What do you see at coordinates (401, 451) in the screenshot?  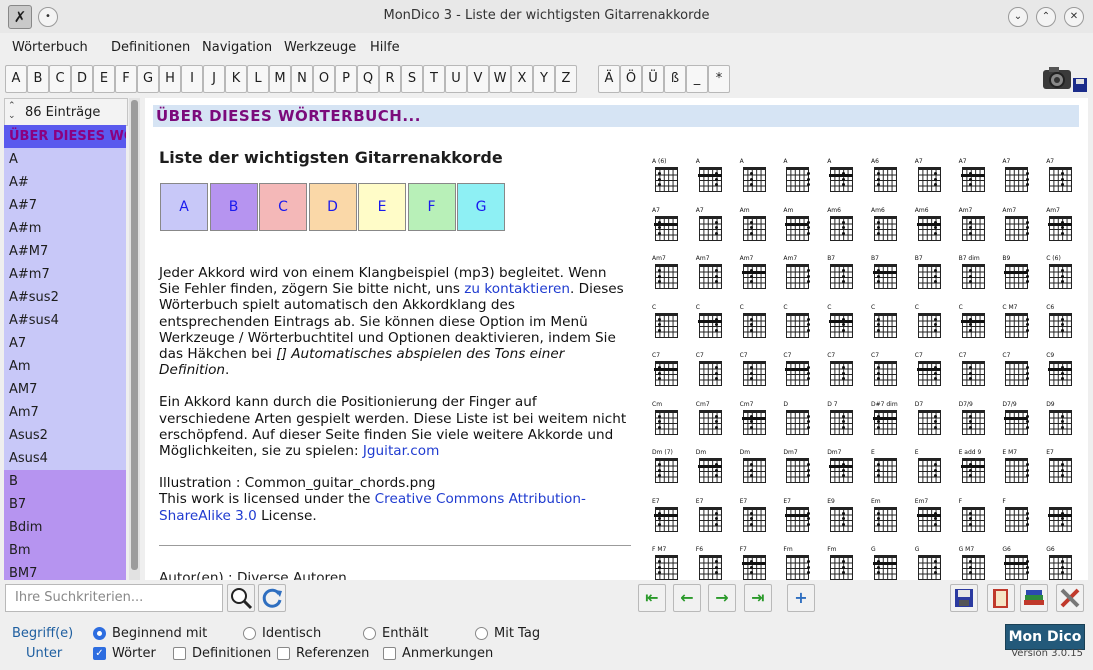 I see `jguitar-link: Jguitar.com` at bounding box center [401, 451].